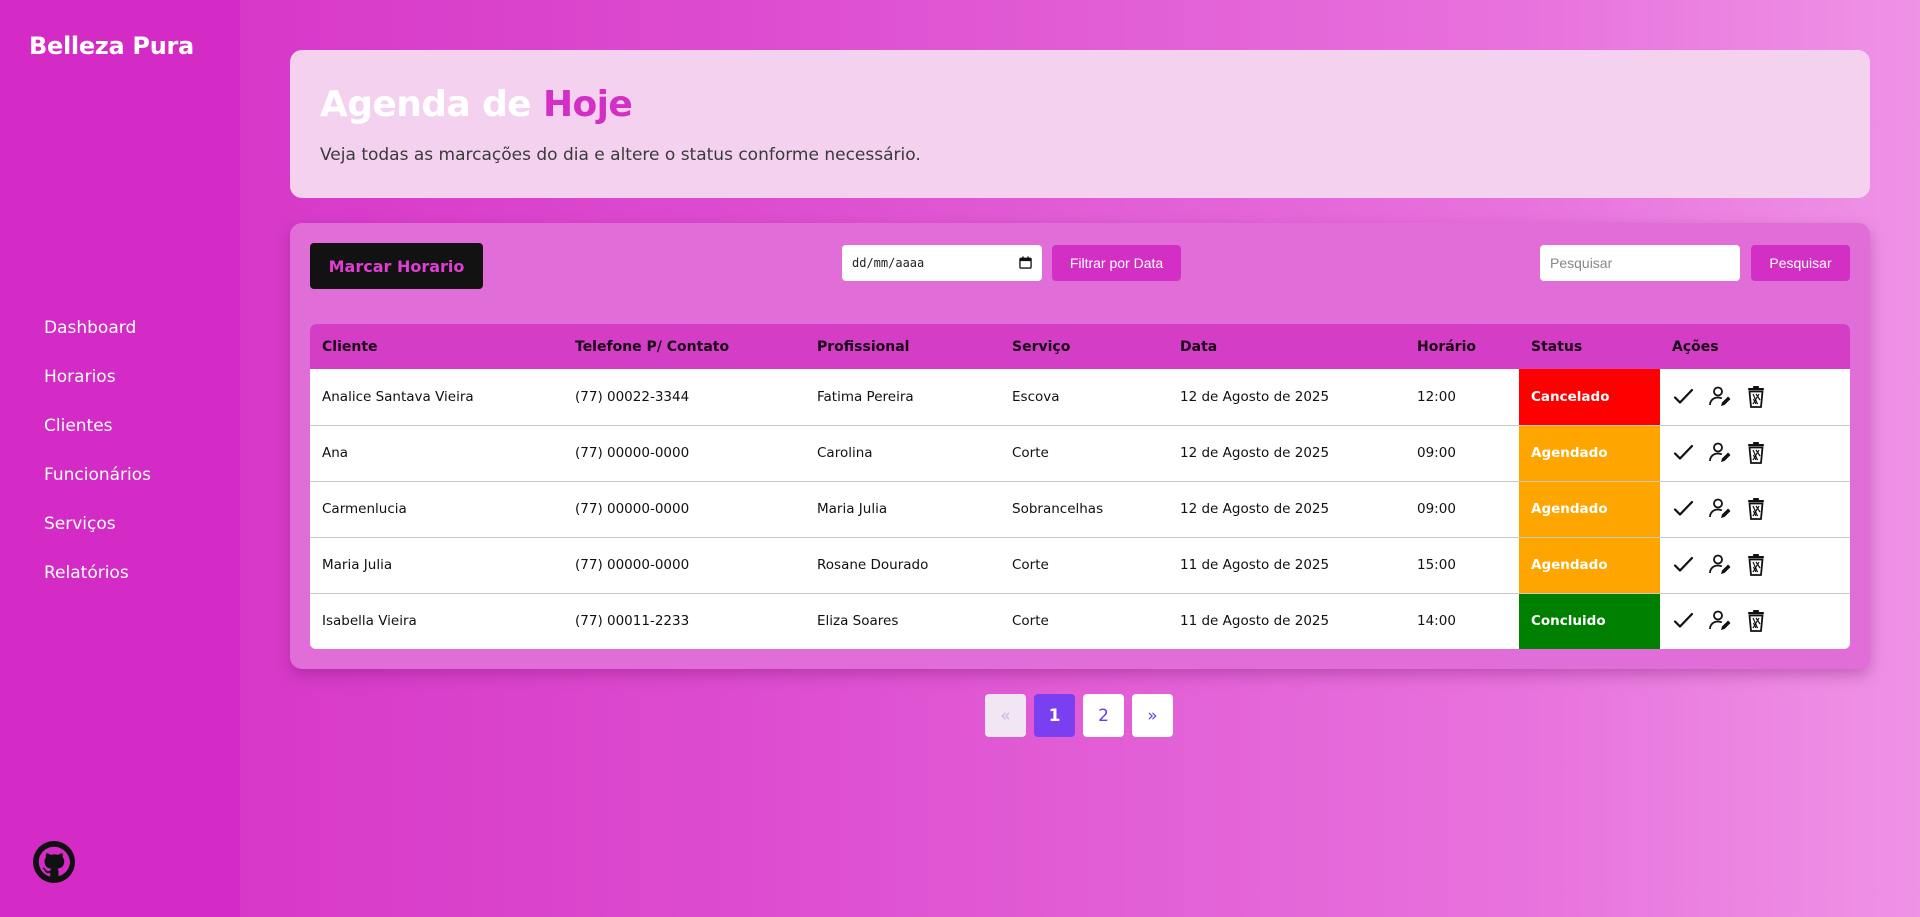  What do you see at coordinates (335, 453) in the screenshot?
I see `cell-cliente: Ana` at bounding box center [335, 453].